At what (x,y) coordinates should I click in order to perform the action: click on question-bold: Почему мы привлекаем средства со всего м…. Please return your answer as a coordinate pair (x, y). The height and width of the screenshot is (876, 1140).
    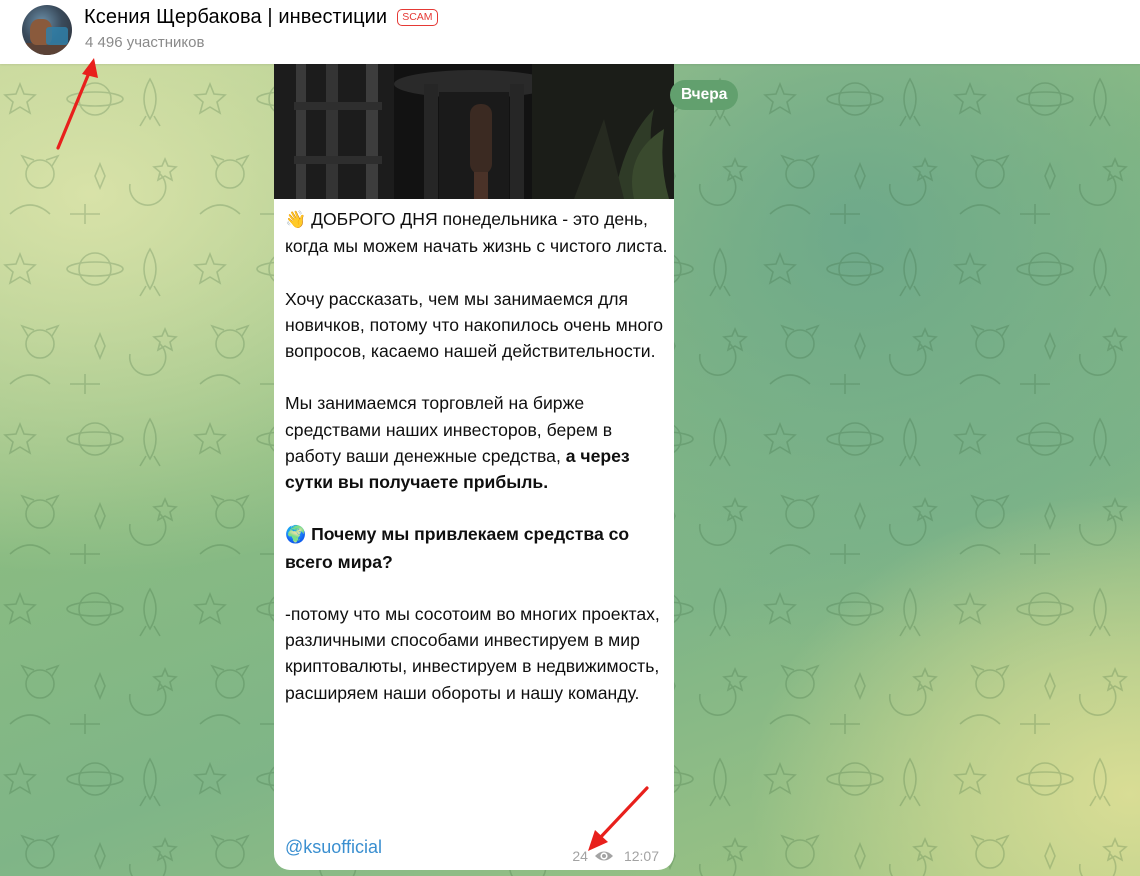
    Looking at the image, I should click on (457, 548).